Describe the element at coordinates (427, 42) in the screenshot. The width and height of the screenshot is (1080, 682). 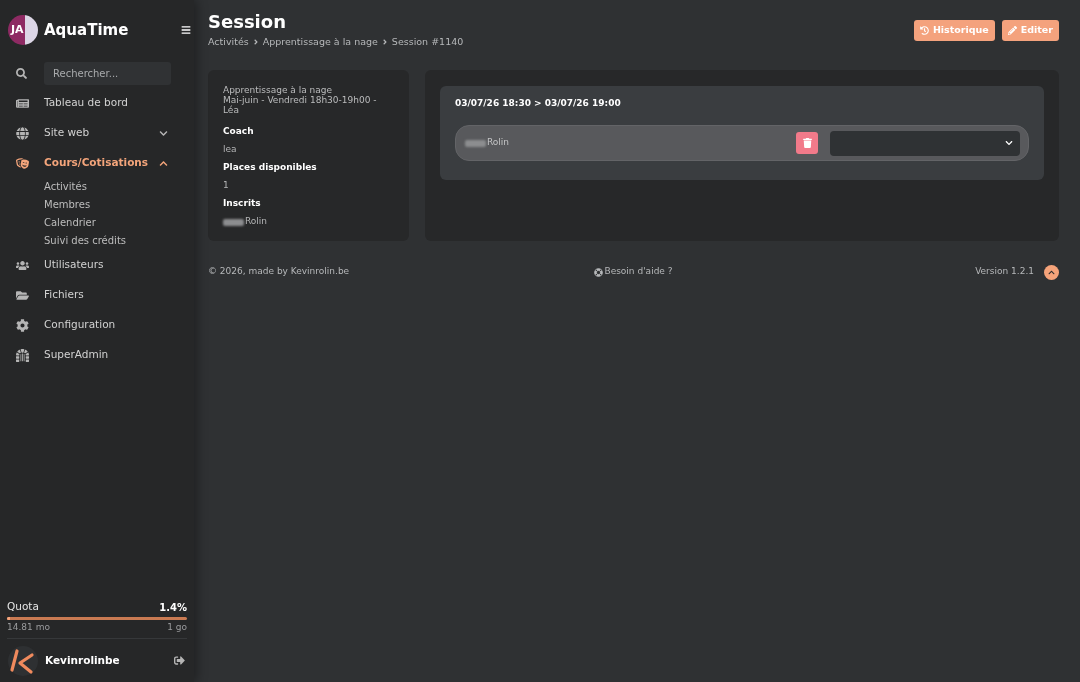
I see `breadcrumb-link: Session #1140` at that location.